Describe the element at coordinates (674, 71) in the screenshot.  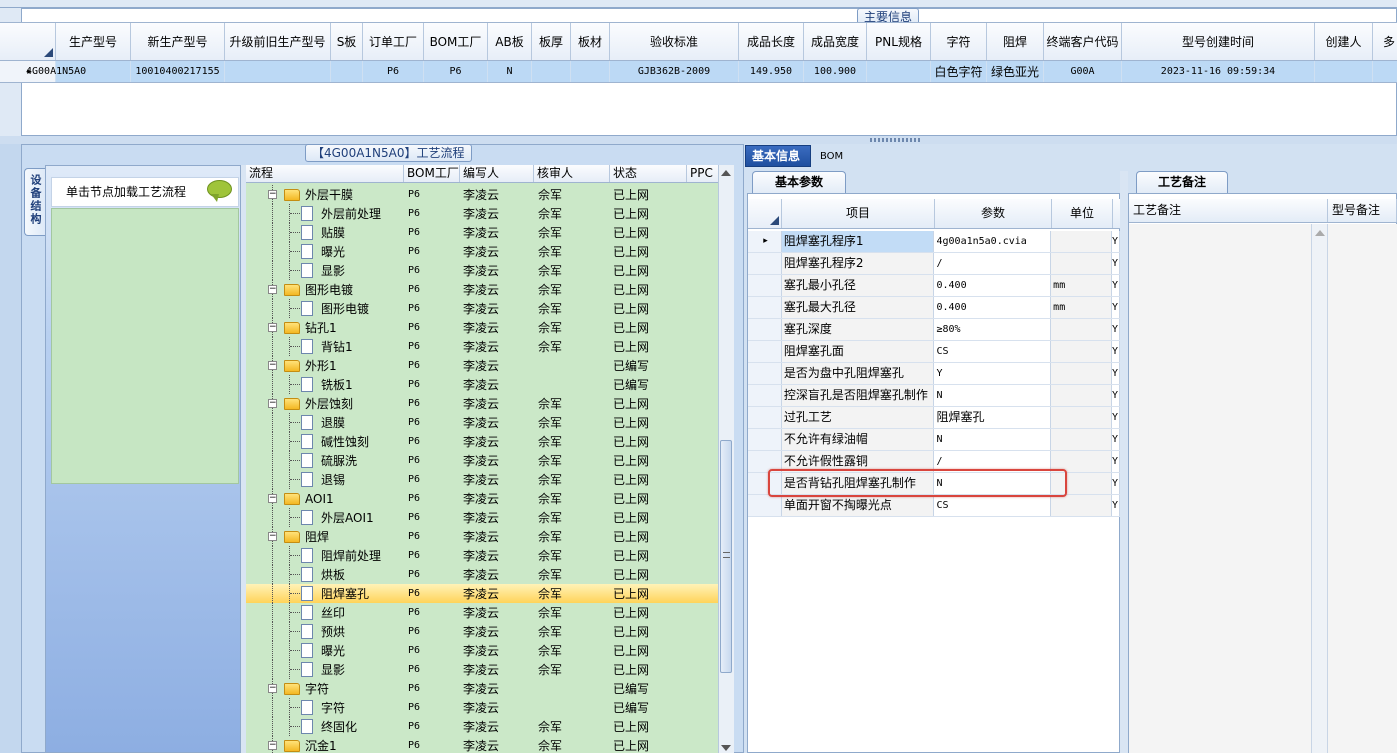
I see `main-cell: GJB362B-2009` at that location.